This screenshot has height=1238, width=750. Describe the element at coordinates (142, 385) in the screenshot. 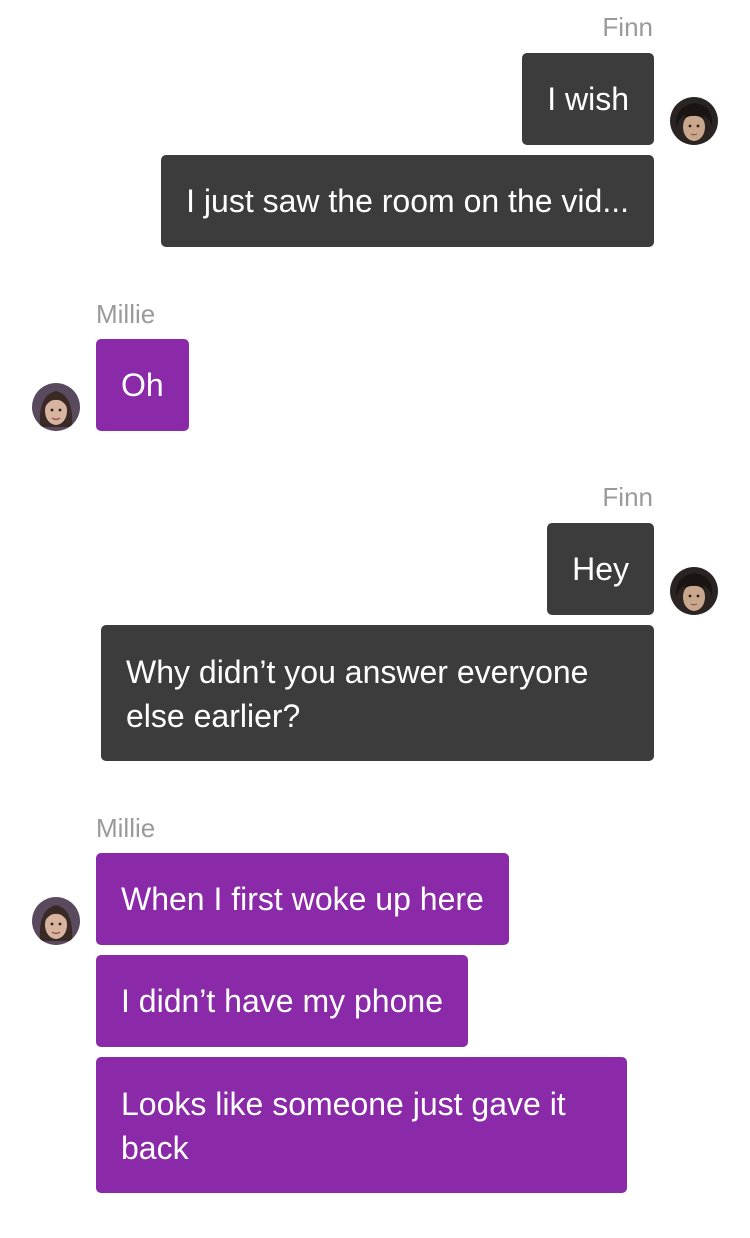

I see `message-bubble: Oh` at that location.